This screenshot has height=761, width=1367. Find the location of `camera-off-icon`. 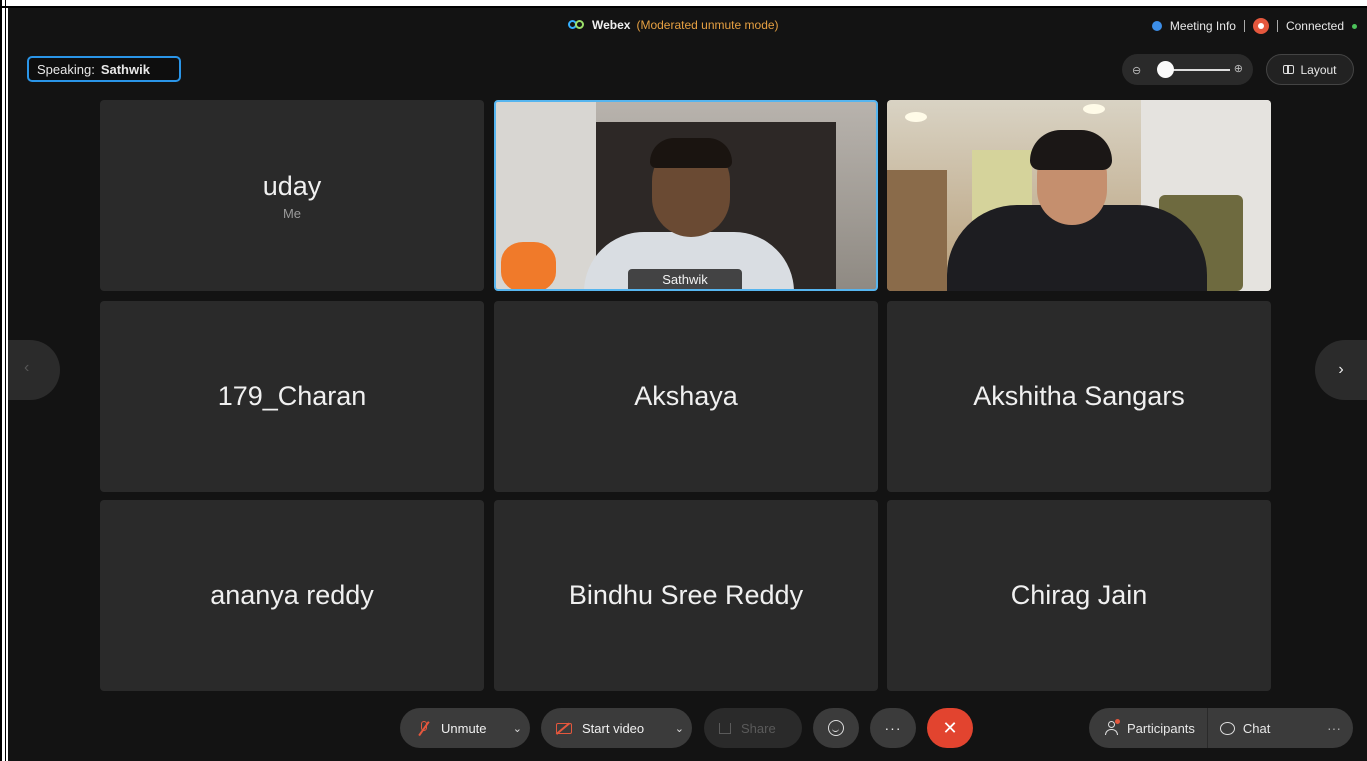

camera-off-icon is located at coordinates (564, 728).